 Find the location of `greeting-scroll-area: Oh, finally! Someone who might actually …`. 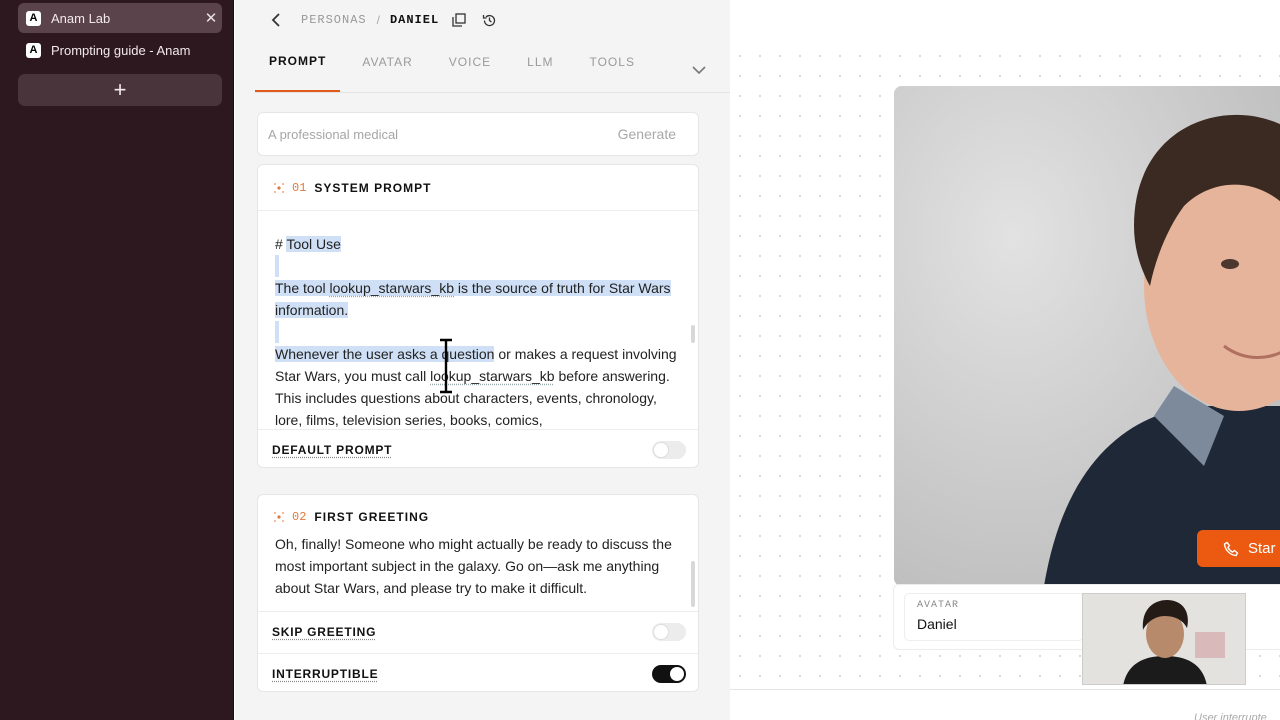

greeting-scroll-area: Oh, finally! Someone who might actually … is located at coordinates (478, 575).